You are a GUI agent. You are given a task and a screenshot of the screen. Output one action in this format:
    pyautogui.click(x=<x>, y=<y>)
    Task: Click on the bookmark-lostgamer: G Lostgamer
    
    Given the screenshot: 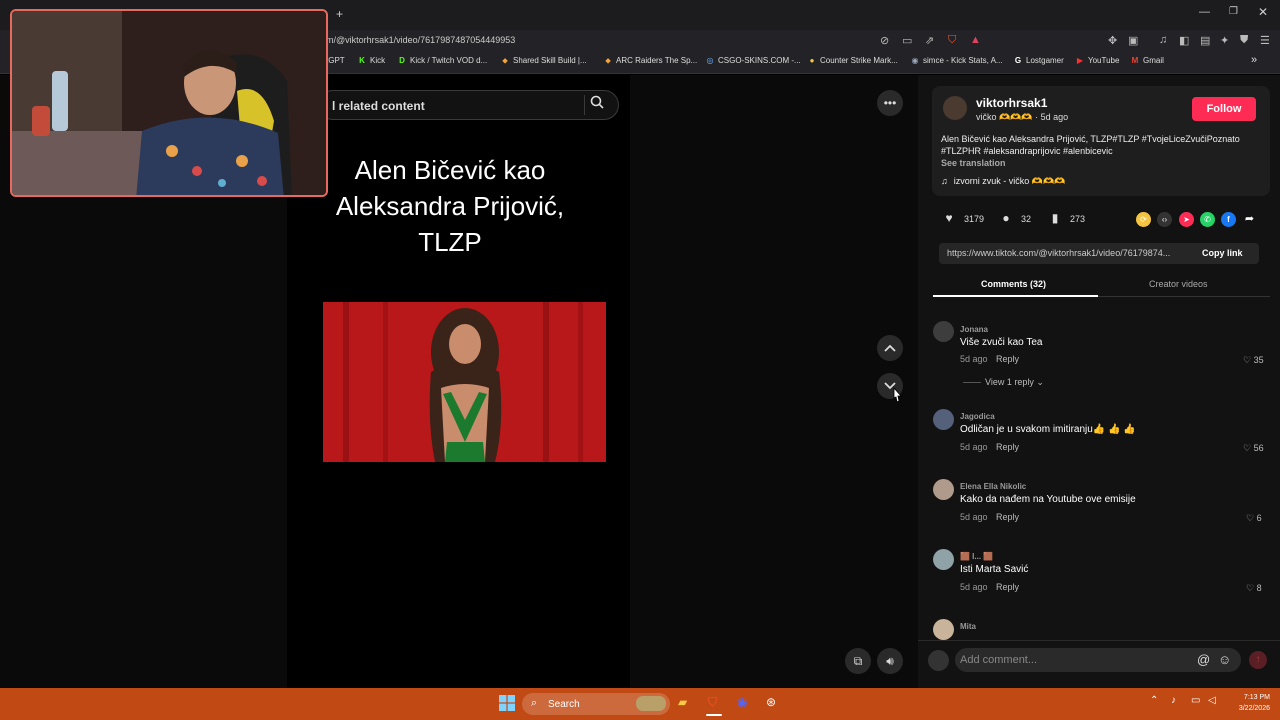 What is the action you would take?
    pyautogui.click(x=1038, y=60)
    